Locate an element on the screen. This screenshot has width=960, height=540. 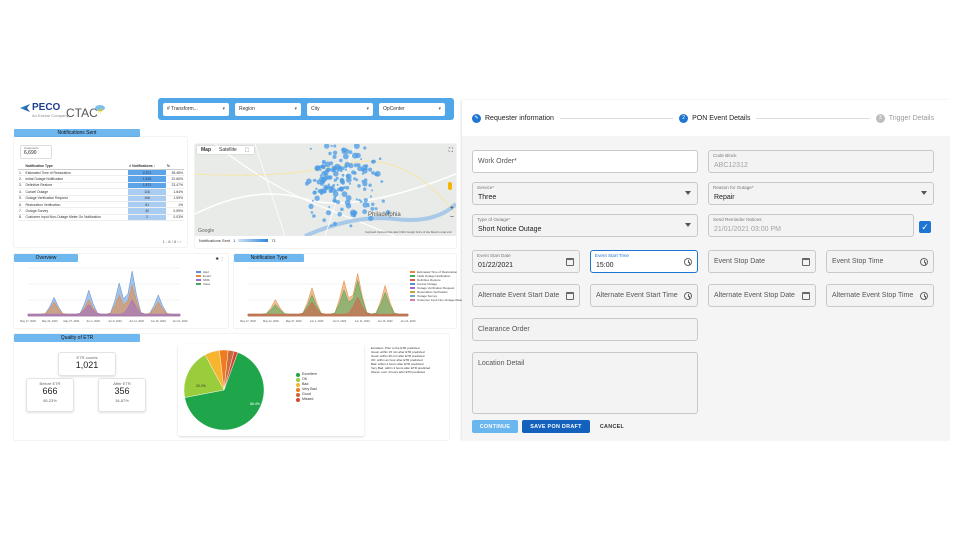
event-stop-date-field: Event Stop Date is located at coordinates (762, 261).